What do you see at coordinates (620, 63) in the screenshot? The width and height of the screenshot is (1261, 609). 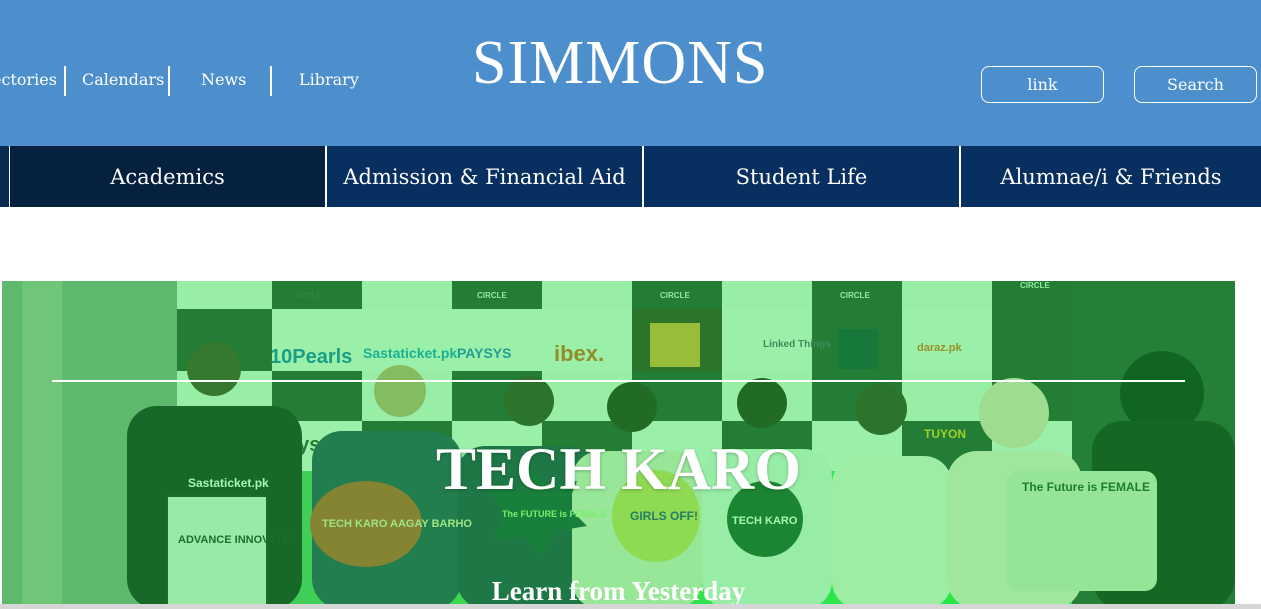 I see `site-logo-wordmark: SIMMONS` at bounding box center [620, 63].